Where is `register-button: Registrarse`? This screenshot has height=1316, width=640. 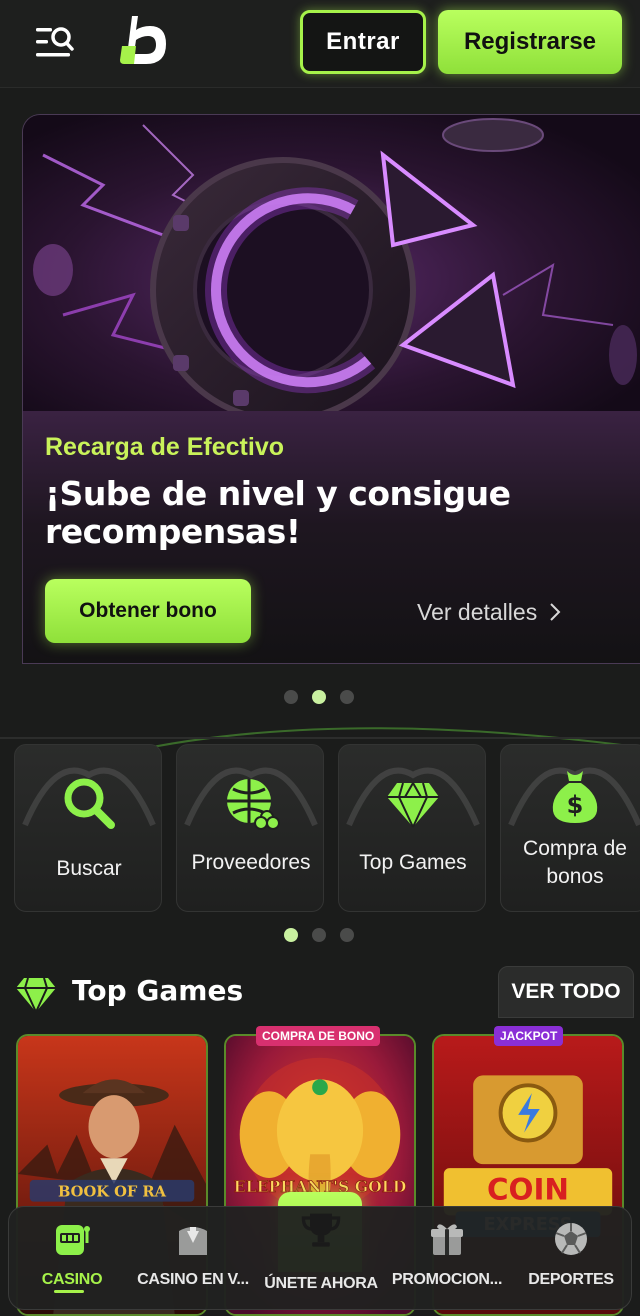 register-button: Registrarse is located at coordinates (530, 42).